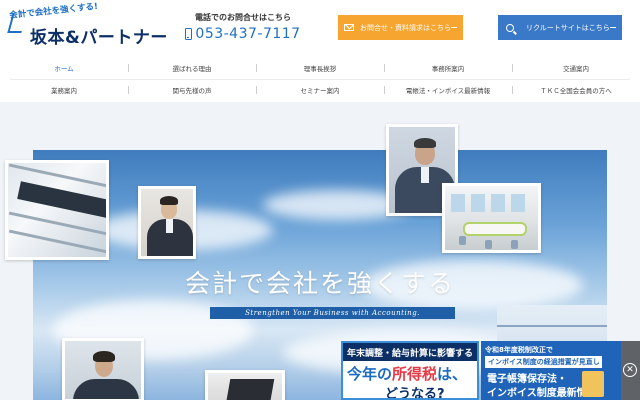 Image resolution: width=640 pixels, height=400 pixels. Describe the element at coordinates (415, 393) in the screenshot. I see `income-tax-banner-sub: どうなる?` at that location.